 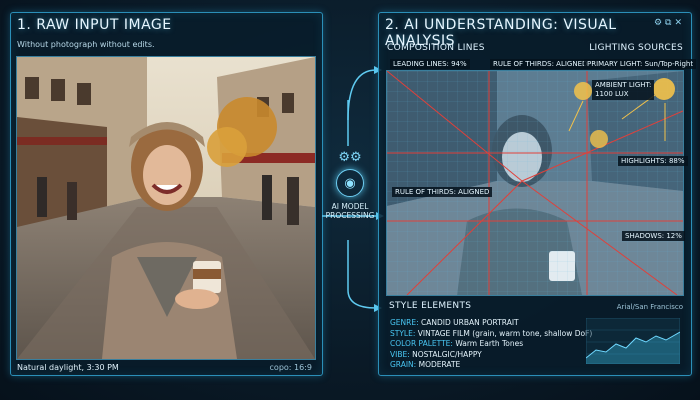 I want to click on ambient-light-tag: AMBIENT LIGHT: 1100 LUX, so click(x=623, y=90).